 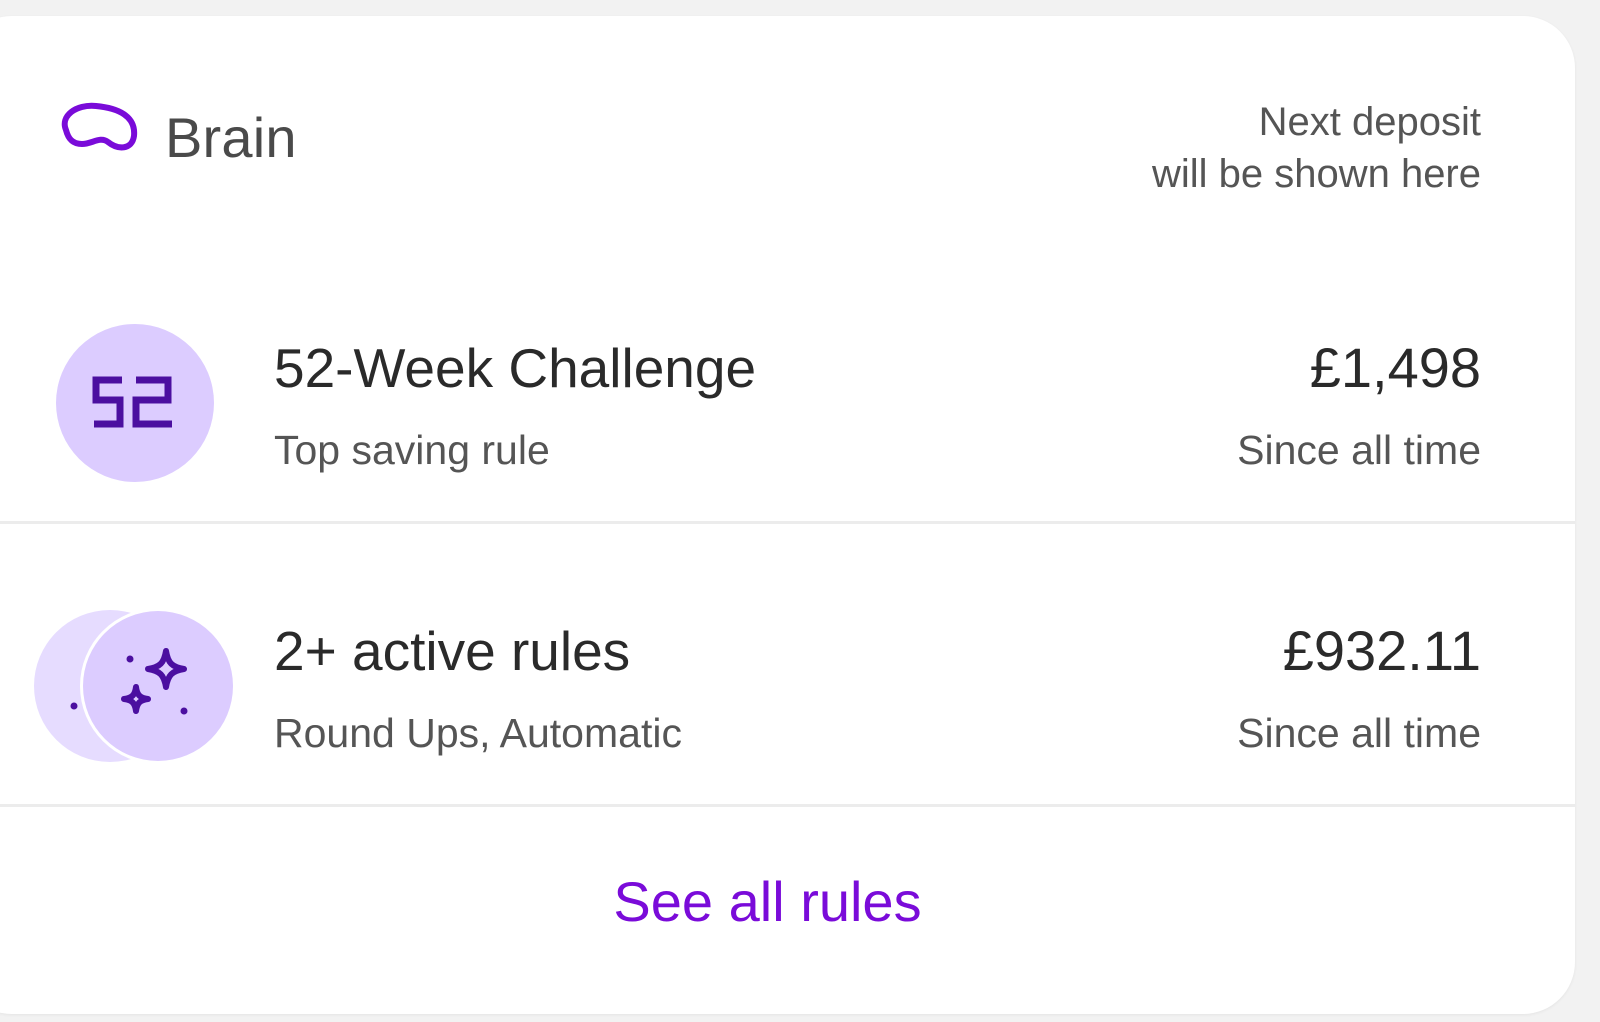 I want to click on rule-subtitle: Top saving rule, so click(x=412, y=450).